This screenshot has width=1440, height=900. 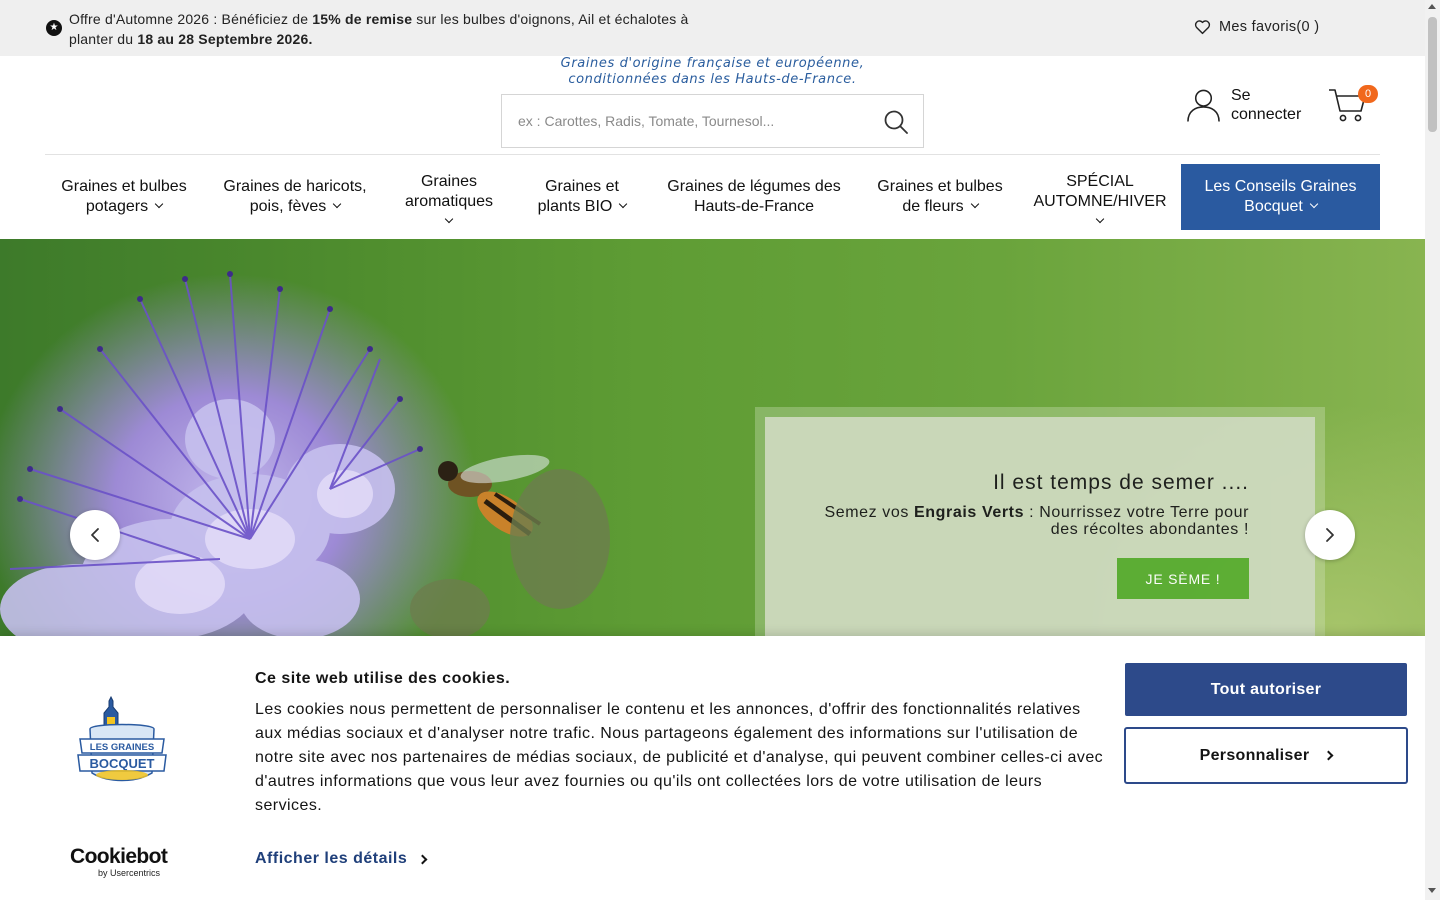 What do you see at coordinates (712, 154) in the screenshot?
I see `header-divider` at bounding box center [712, 154].